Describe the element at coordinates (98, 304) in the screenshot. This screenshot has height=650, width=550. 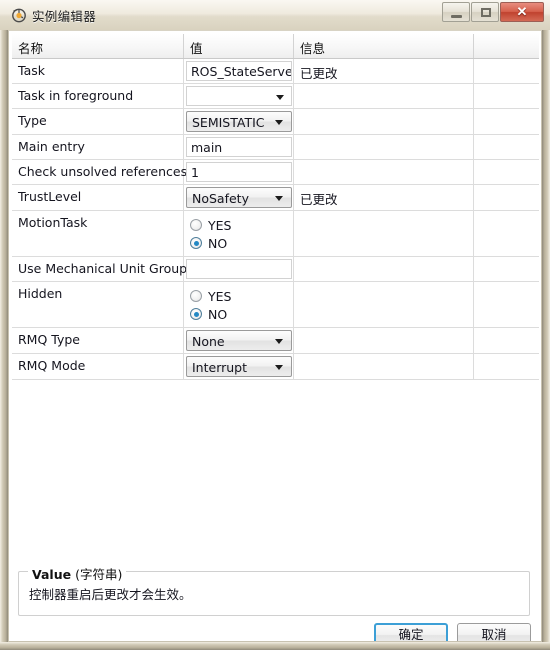
I see `cell-name: Hidden` at that location.